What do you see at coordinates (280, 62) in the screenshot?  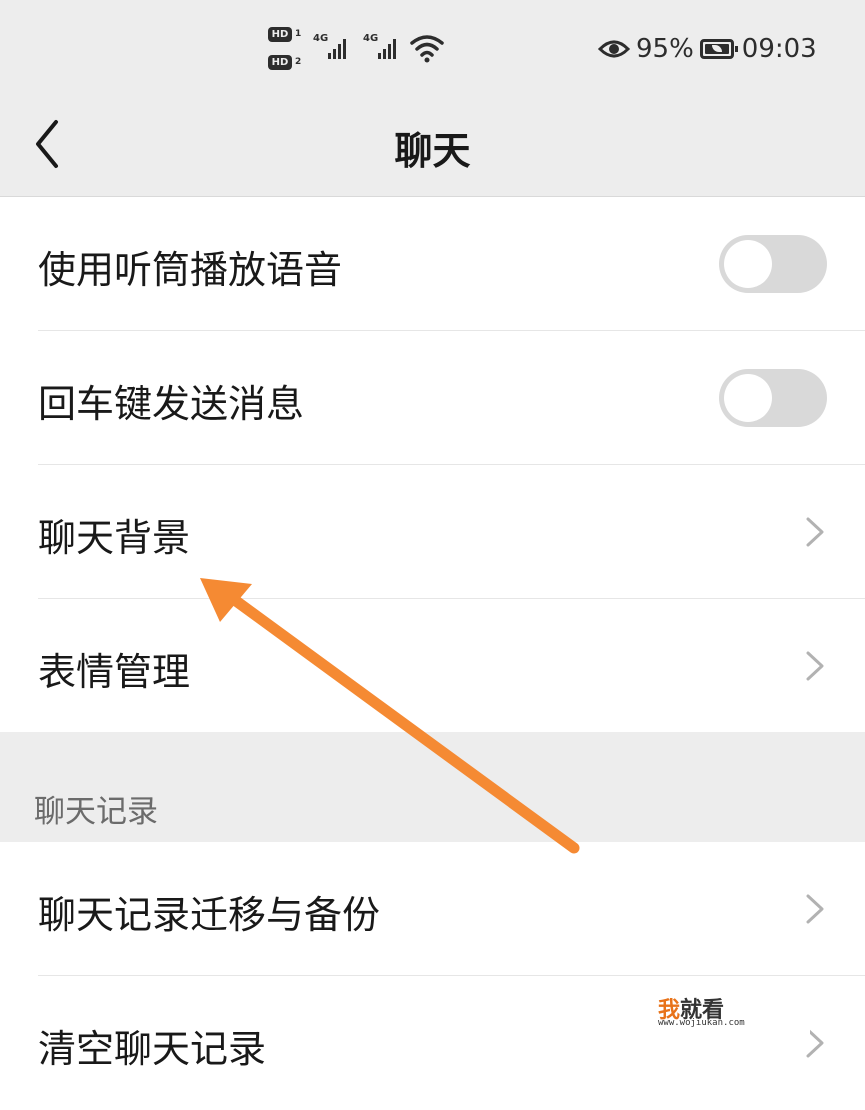 I see `hd-badge-2: HD` at bounding box center [280, 62].